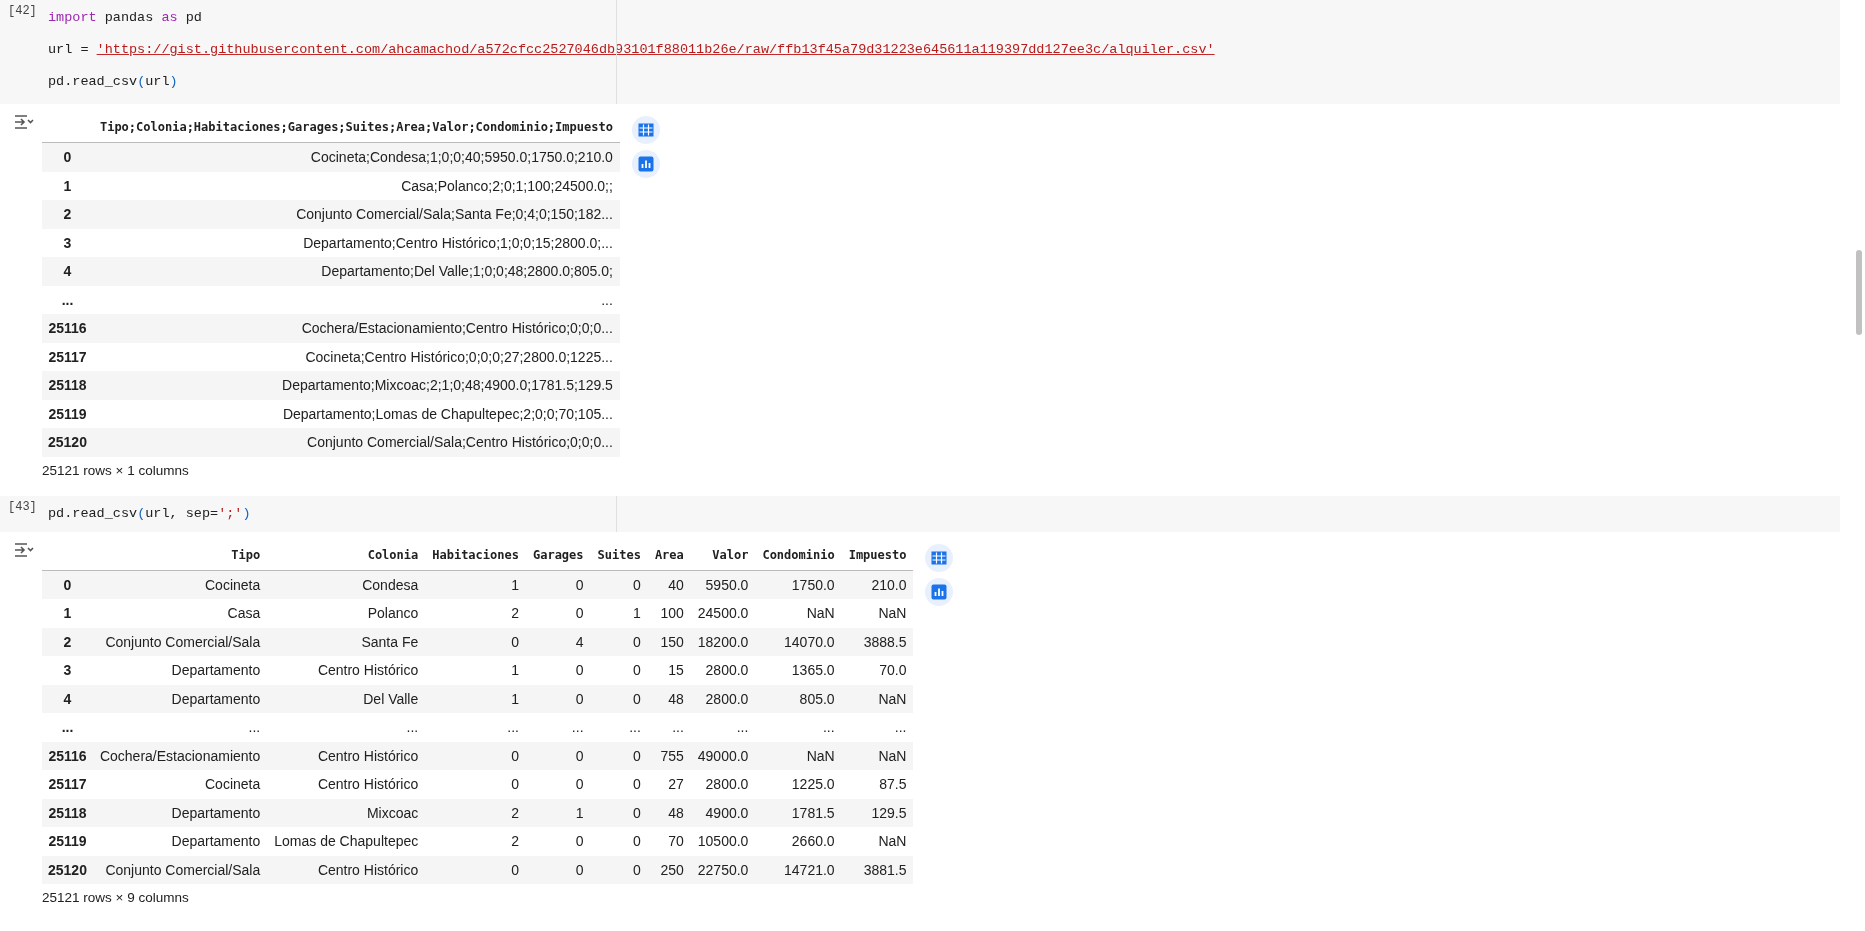  Describe the element at coordinates (669, 841) in the screenshot. I see `table-cell: 70` at that location.